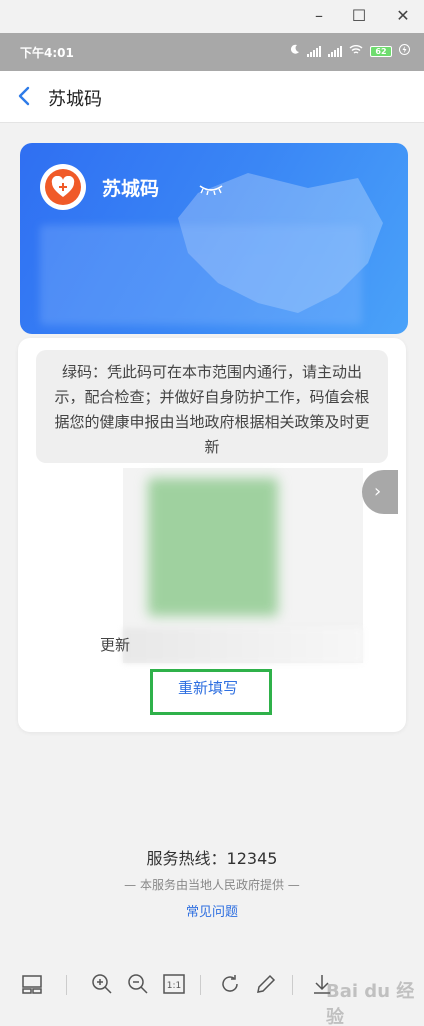 This screenshot has height=1026, width=424. I want to click on layout-icon, so click(32, 984).